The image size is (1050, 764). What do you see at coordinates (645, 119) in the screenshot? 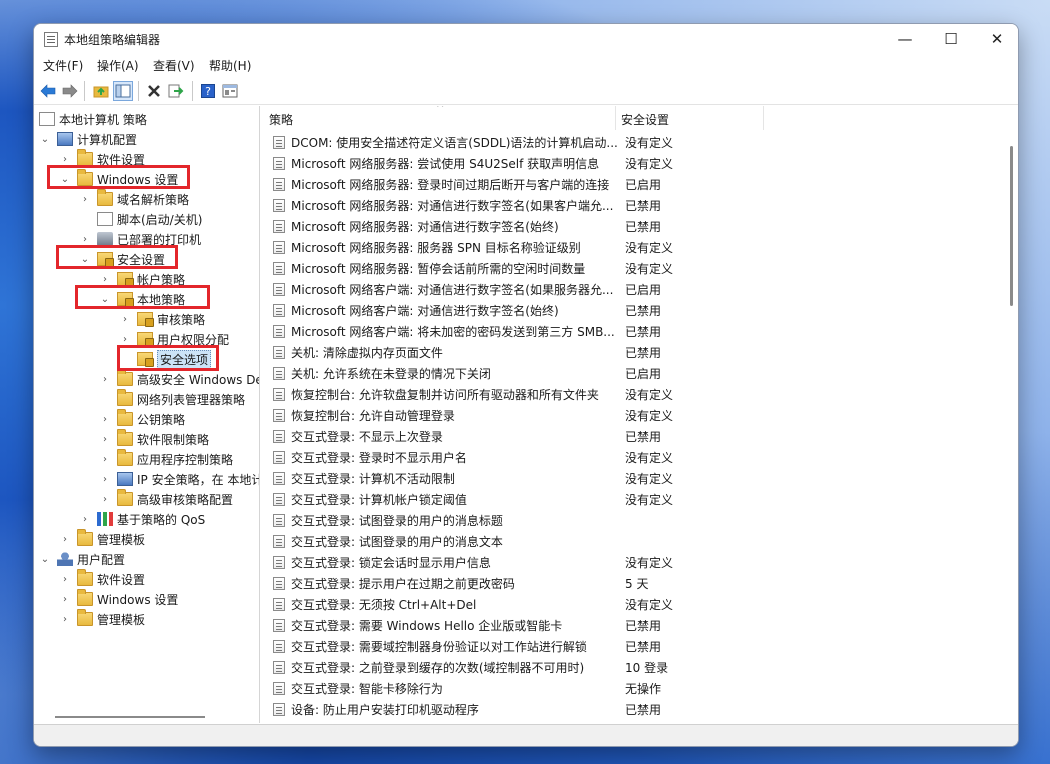
I see `column-header-setting: 安全设置` at bounding box center [645, 119].